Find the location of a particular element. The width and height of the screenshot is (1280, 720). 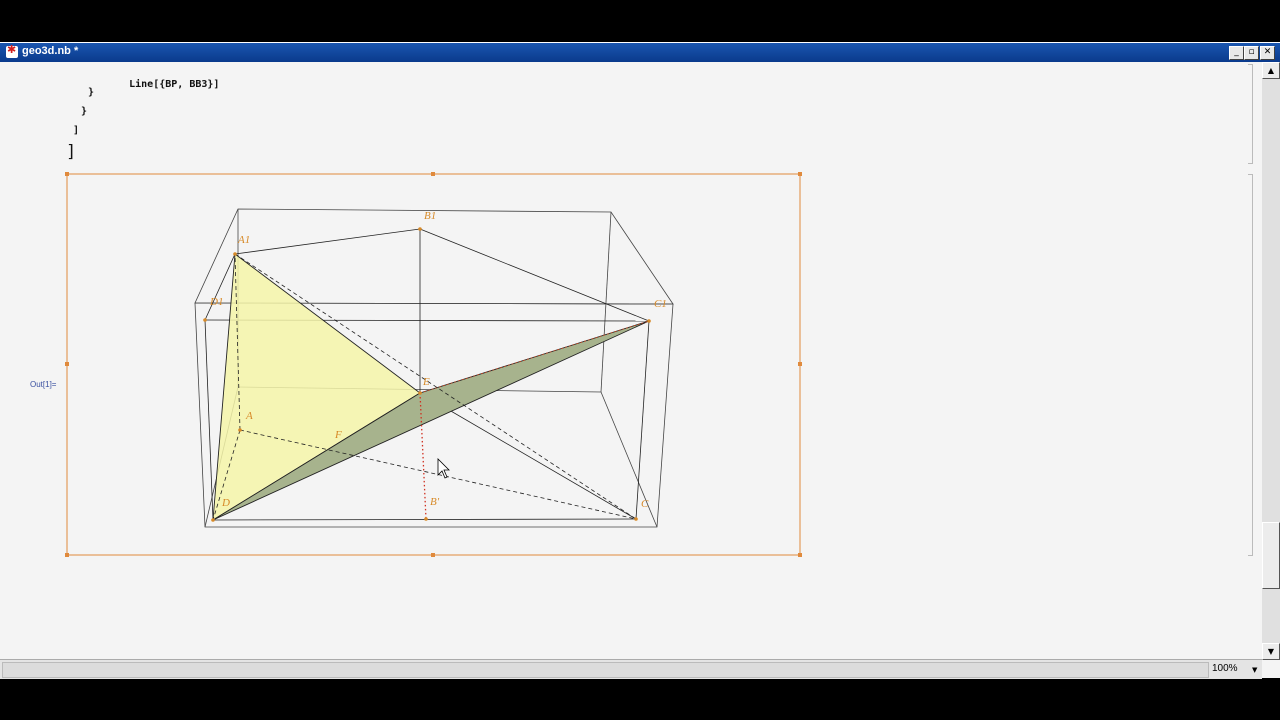

scroll-down-arrow-icon: ▼ is located at coordinates (1271, 651).